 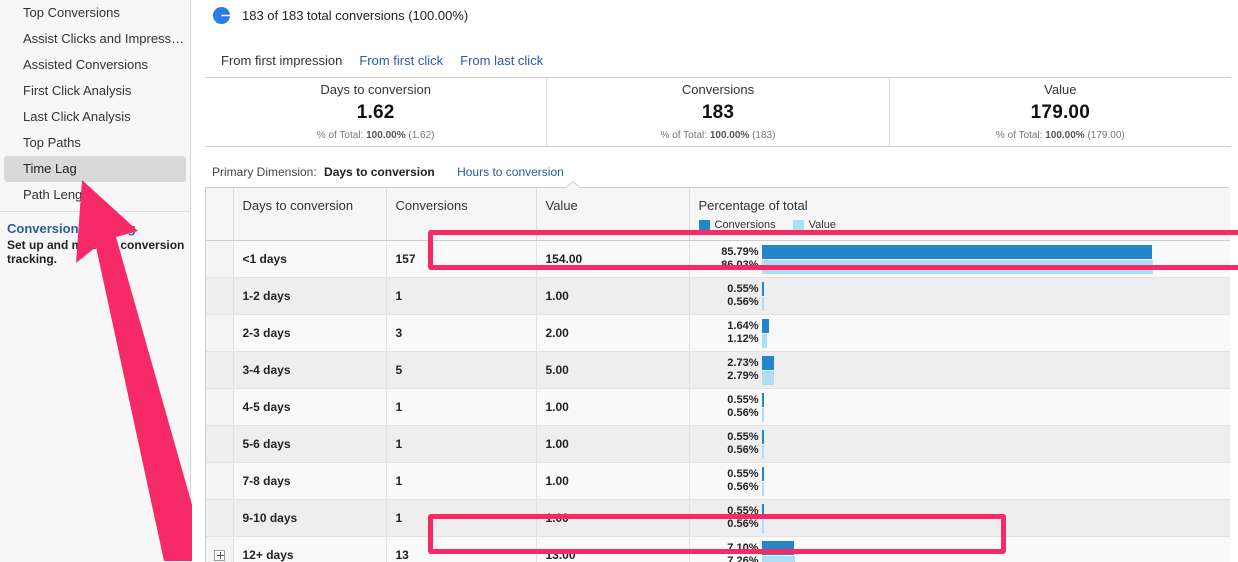 I want to click on header-percentage-of-total: Percentage of total Conversions Value, so click(x=959, y=214).